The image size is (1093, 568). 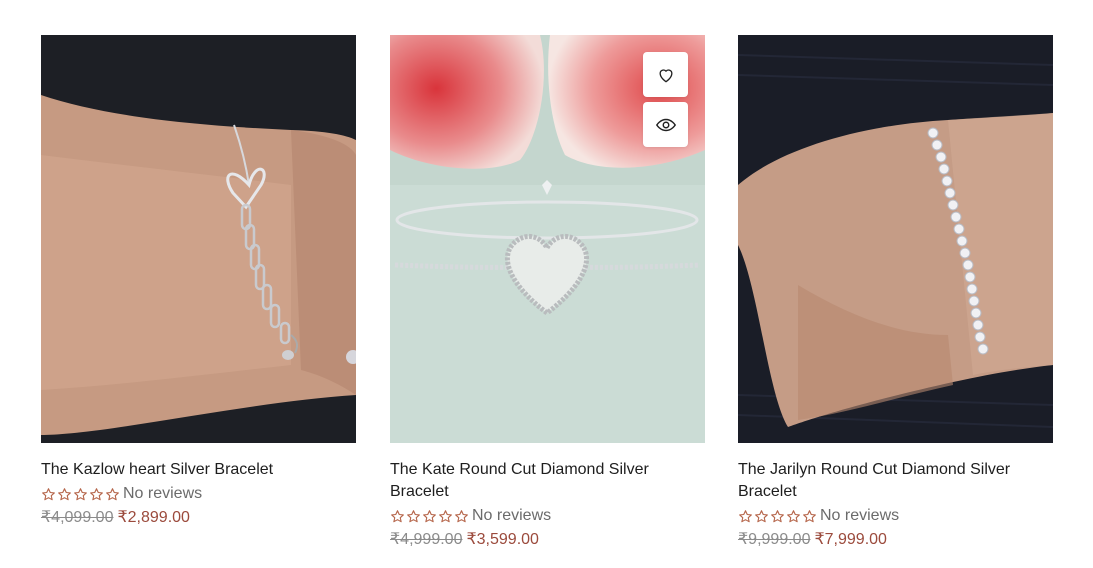 I want to click on quick-view-button, so click(x=665, y=124).